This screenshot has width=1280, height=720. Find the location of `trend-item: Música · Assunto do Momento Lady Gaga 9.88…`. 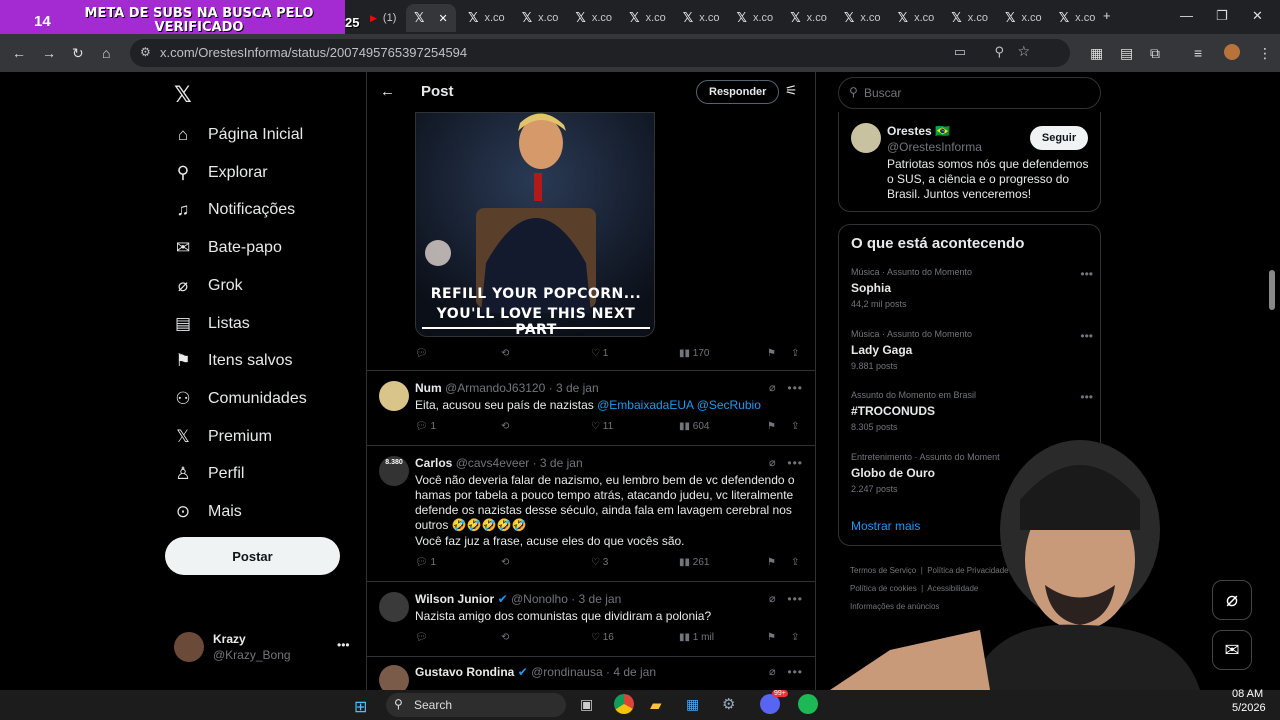

trend-item: Música · Assunto do Momento Lady Gaga 9.88… is located at coordinates (972, 356).